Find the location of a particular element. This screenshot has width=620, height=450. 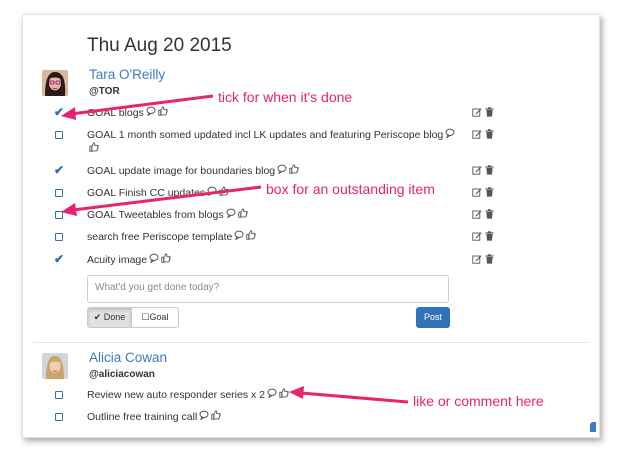

annotation-arrow-like is located at coordinates (349, 395).